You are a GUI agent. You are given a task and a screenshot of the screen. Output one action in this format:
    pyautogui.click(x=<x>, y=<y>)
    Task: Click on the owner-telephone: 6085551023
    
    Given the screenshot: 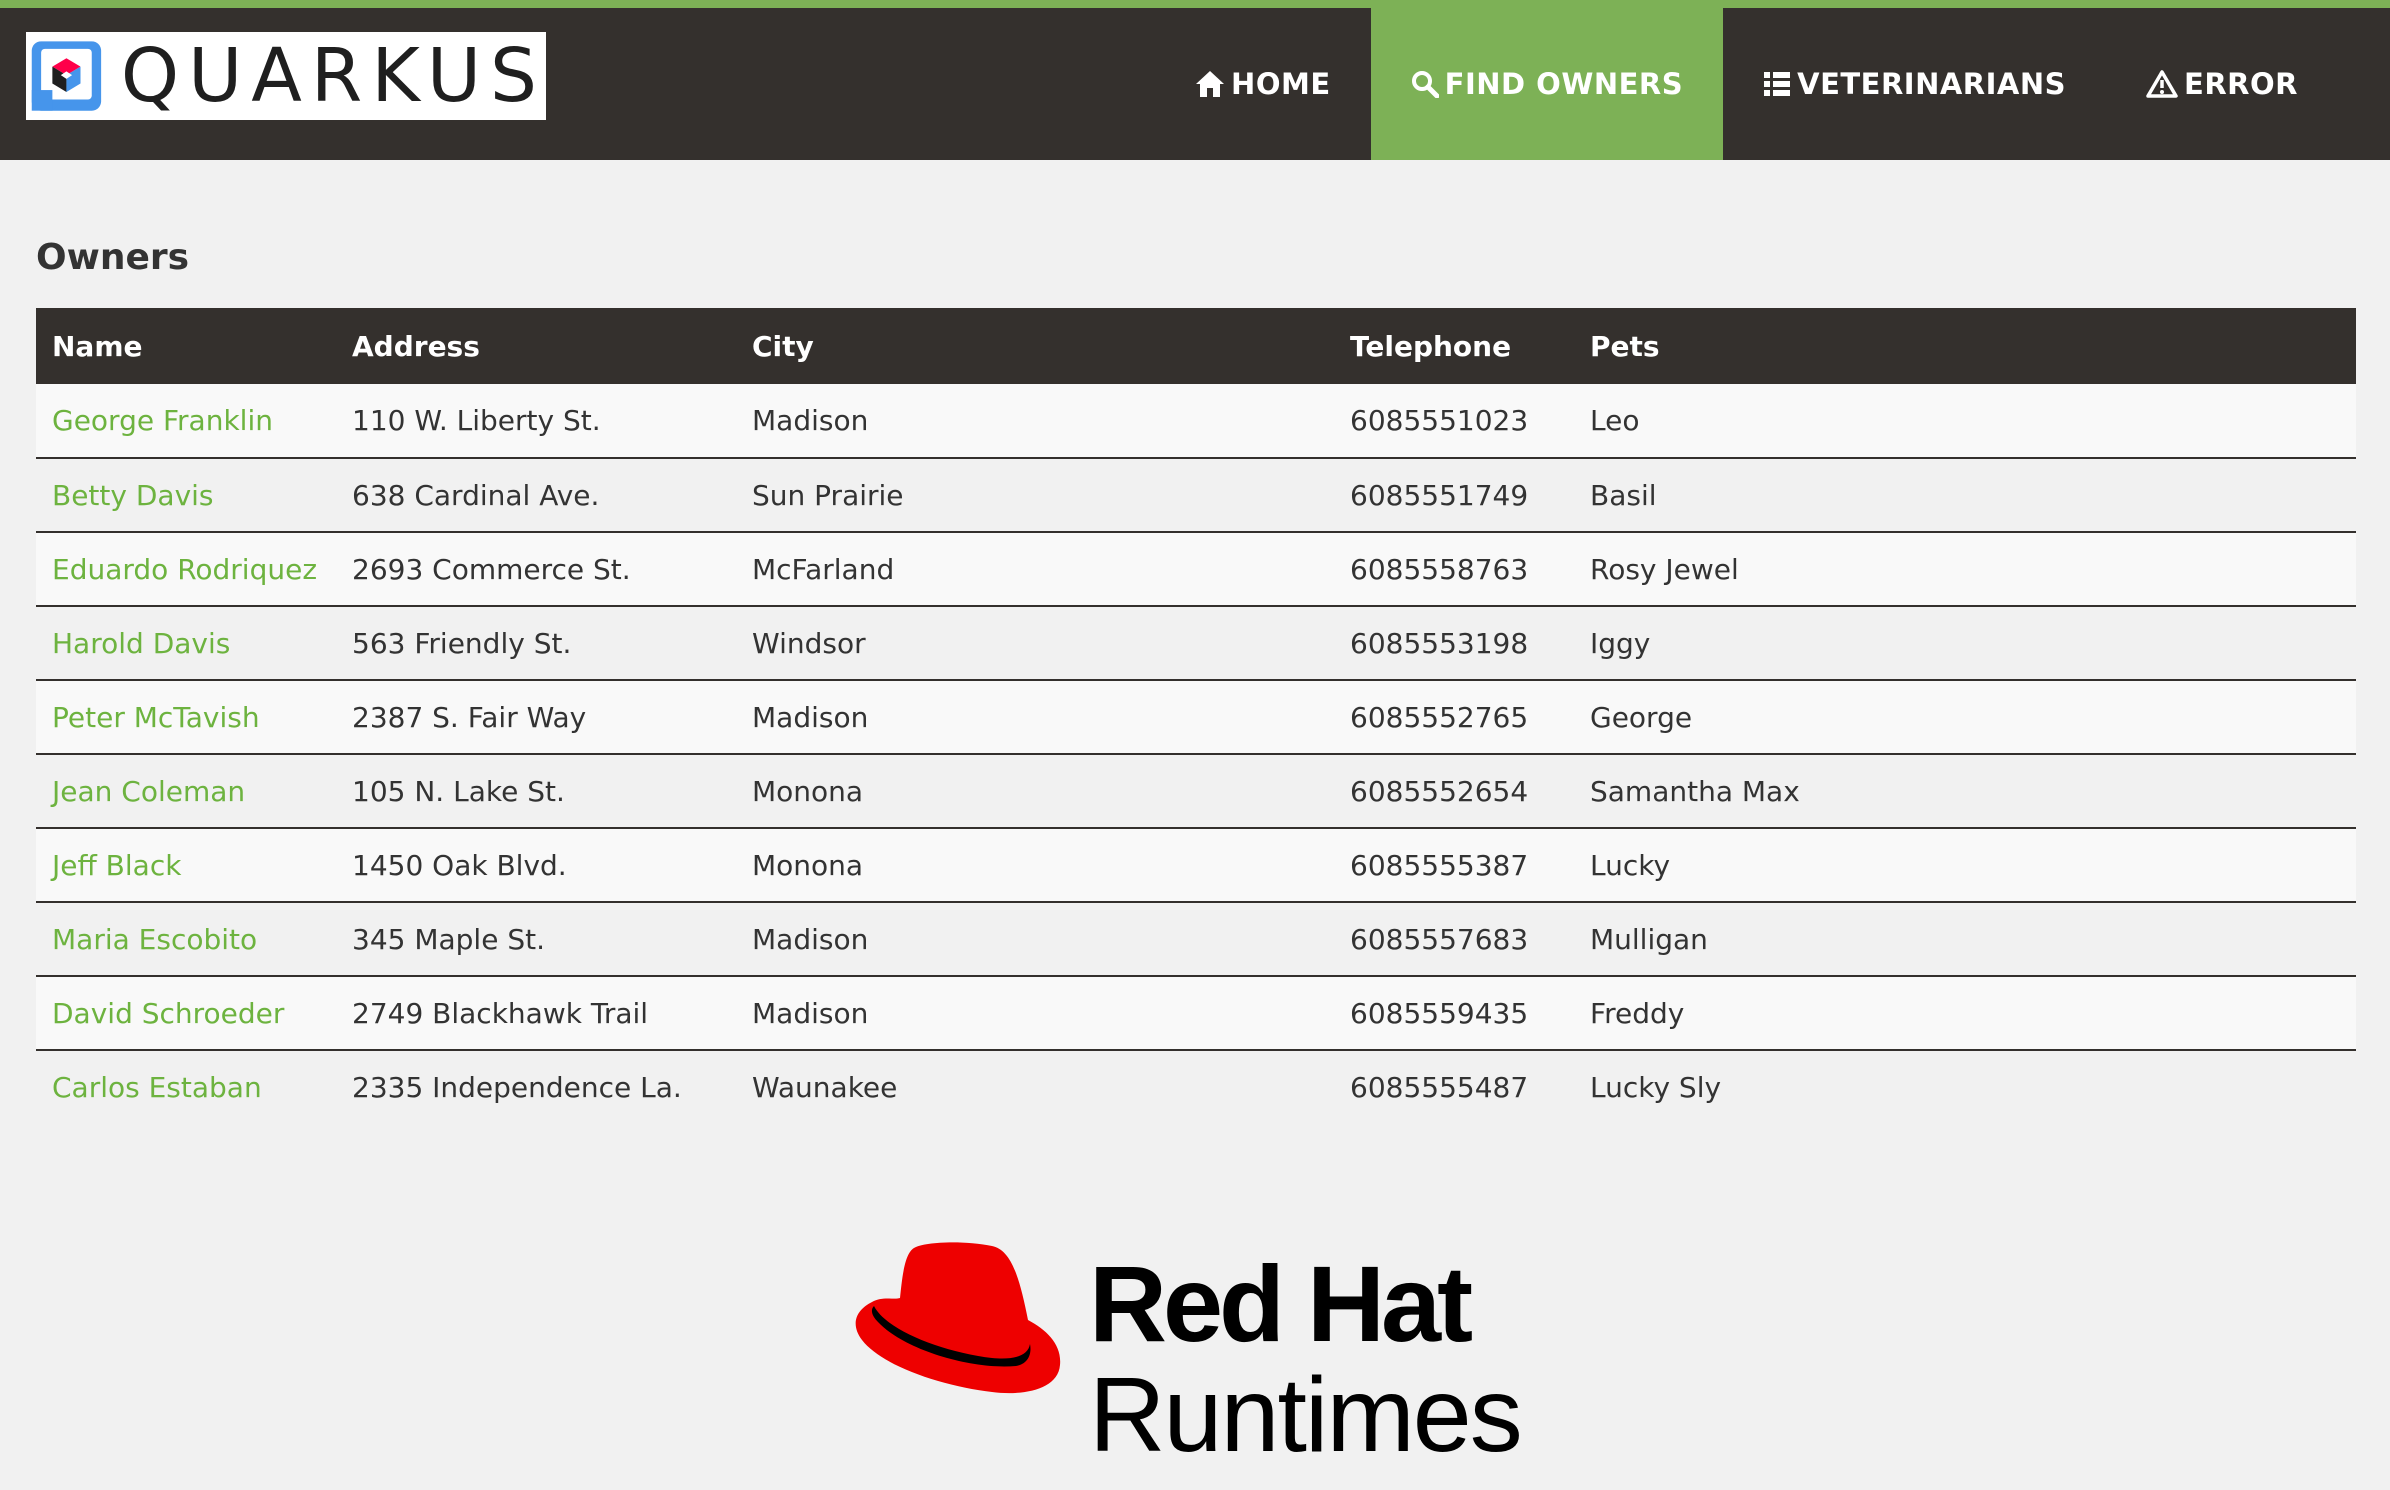 What is the action you would take?
    pyautogui.click(x=1454, y=421)
    